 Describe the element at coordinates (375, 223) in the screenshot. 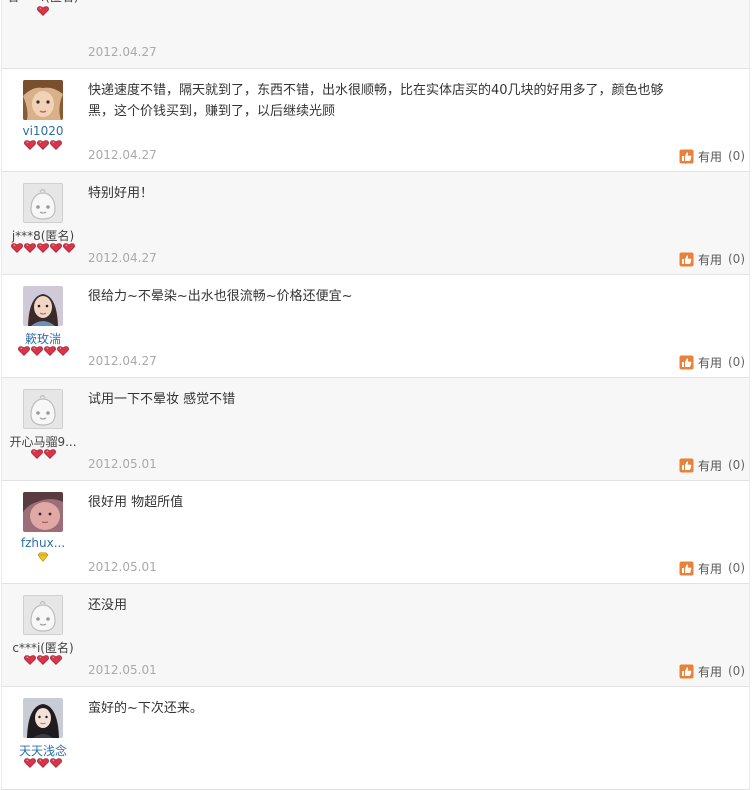

I see `review-row: j***8(匿名) 特别好用！ 2012.04.27 有用 (0)` at that location.